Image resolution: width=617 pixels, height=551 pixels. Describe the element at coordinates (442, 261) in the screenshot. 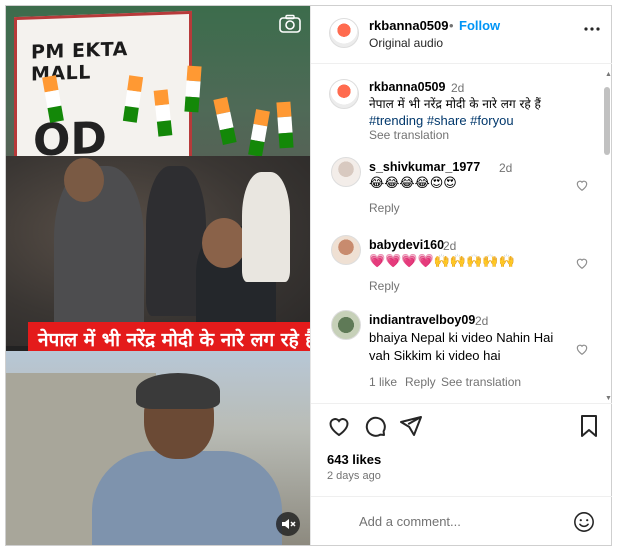

I see `comment-text: 💗💗💗💗🙌🙌🙌🙌🙌` at that location.